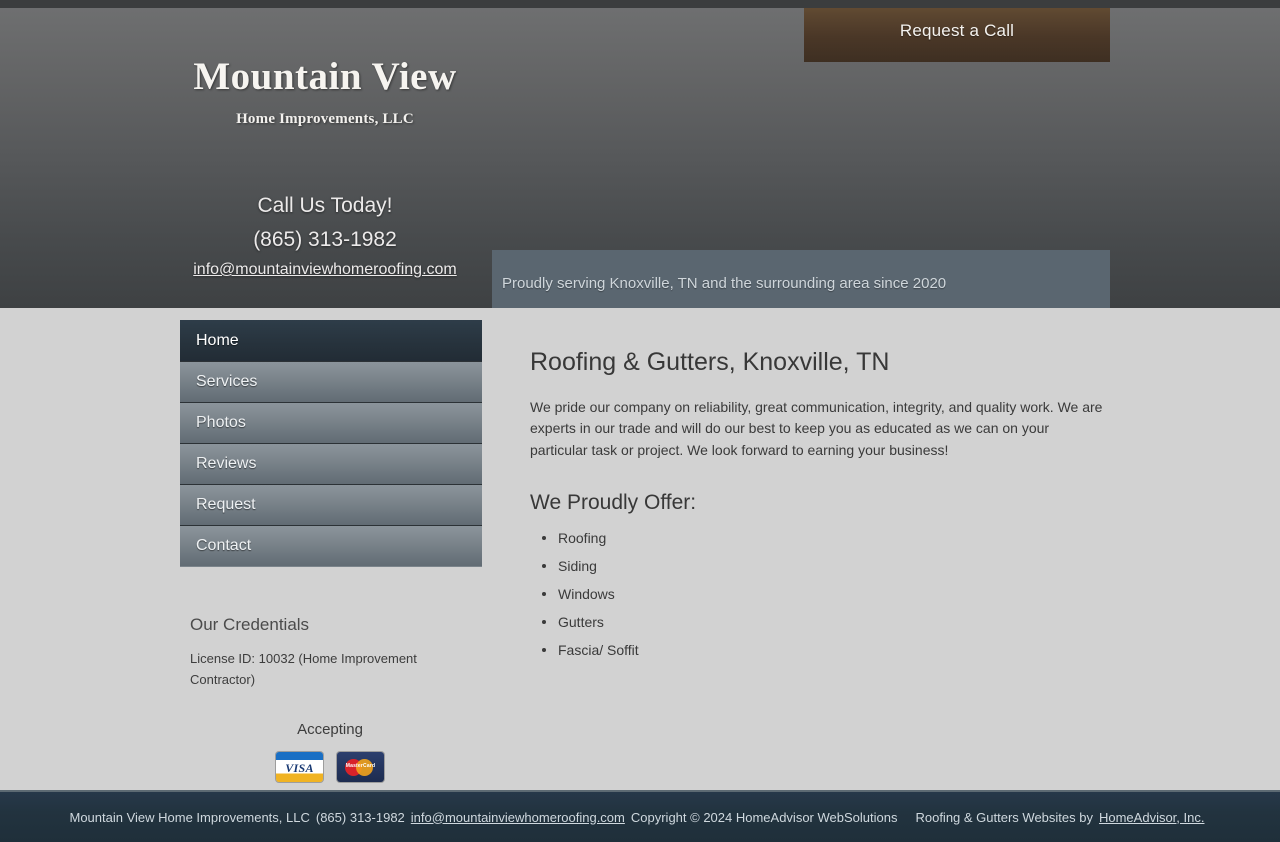 The height and width of the screenshot is (842, 1280). I want to click on mastercard-card-icon: MasterCard, so click(360, 766).